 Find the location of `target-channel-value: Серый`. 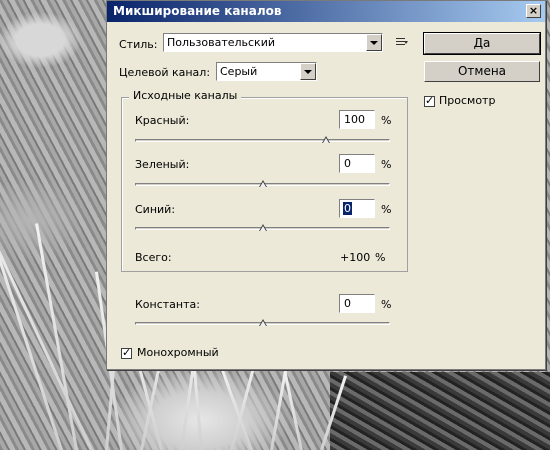

target-channel-value: Серый is located at coordinates (239, 71).